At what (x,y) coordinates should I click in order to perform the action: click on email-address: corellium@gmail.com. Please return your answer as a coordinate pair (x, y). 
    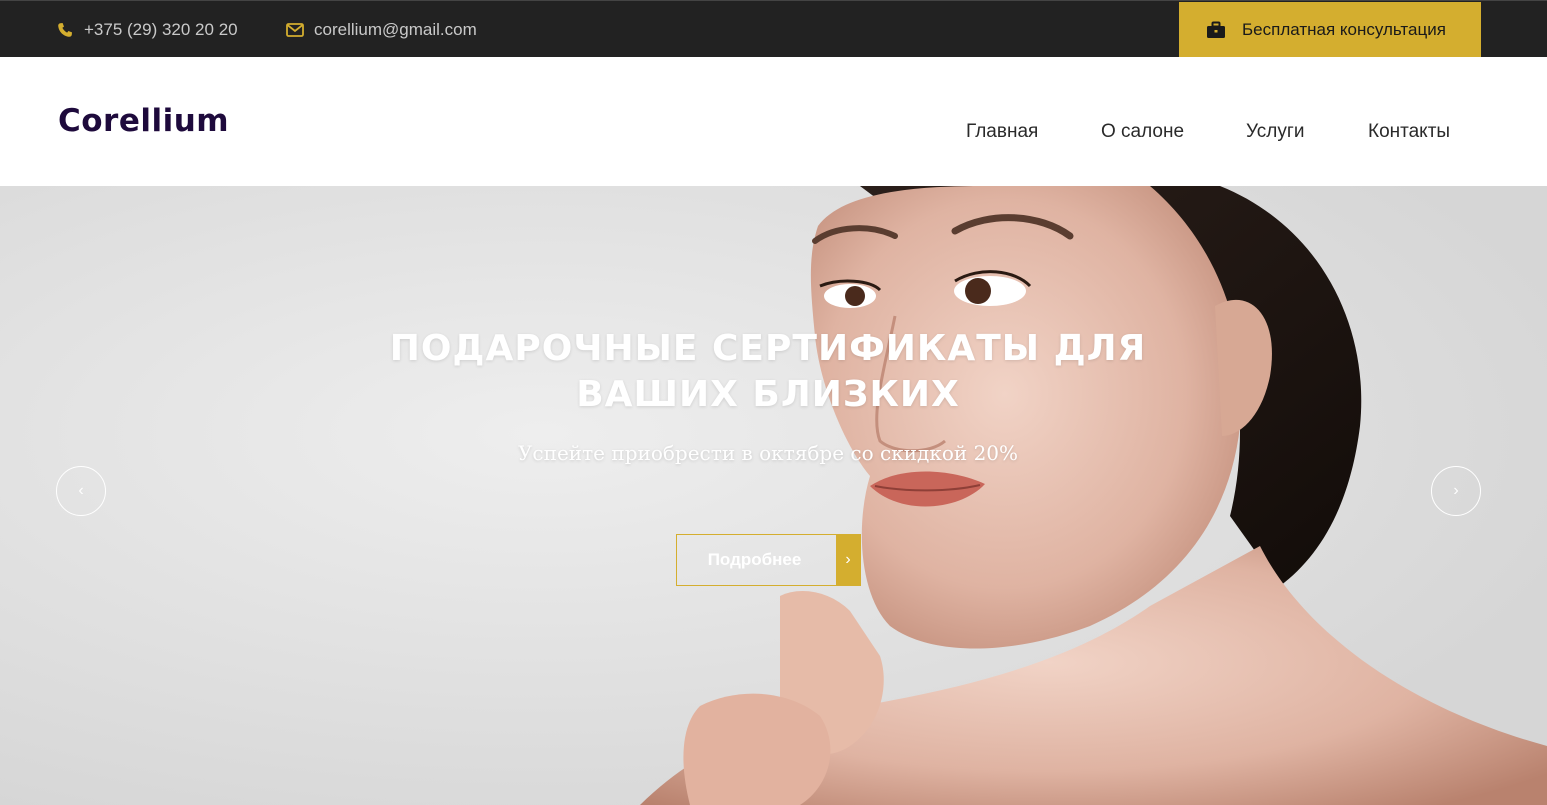
    Looking at the image, I should click on (395, 29).